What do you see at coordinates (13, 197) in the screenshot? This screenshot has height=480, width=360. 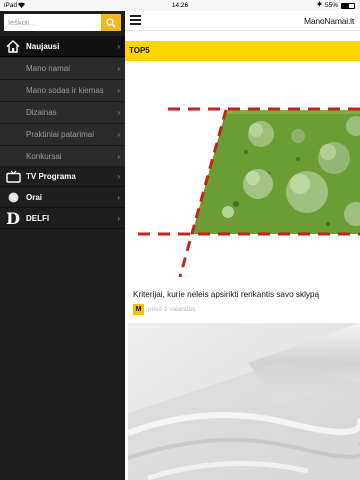 I see `weather-icon` at bounding box center [13, 197].